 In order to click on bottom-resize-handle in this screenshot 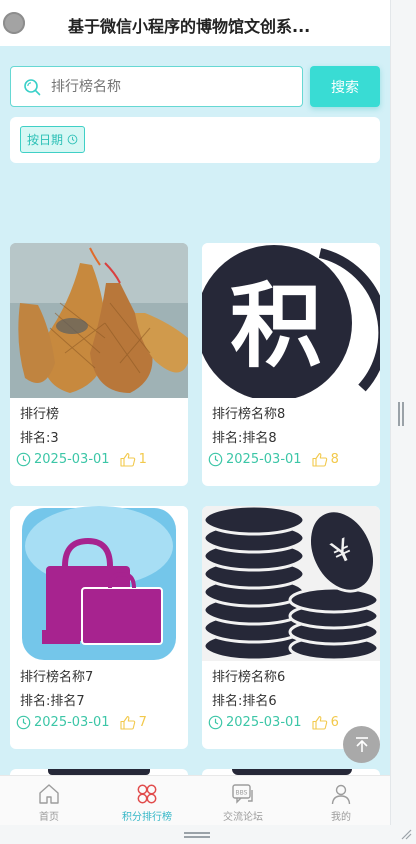, I will do `click(197, 835)`.